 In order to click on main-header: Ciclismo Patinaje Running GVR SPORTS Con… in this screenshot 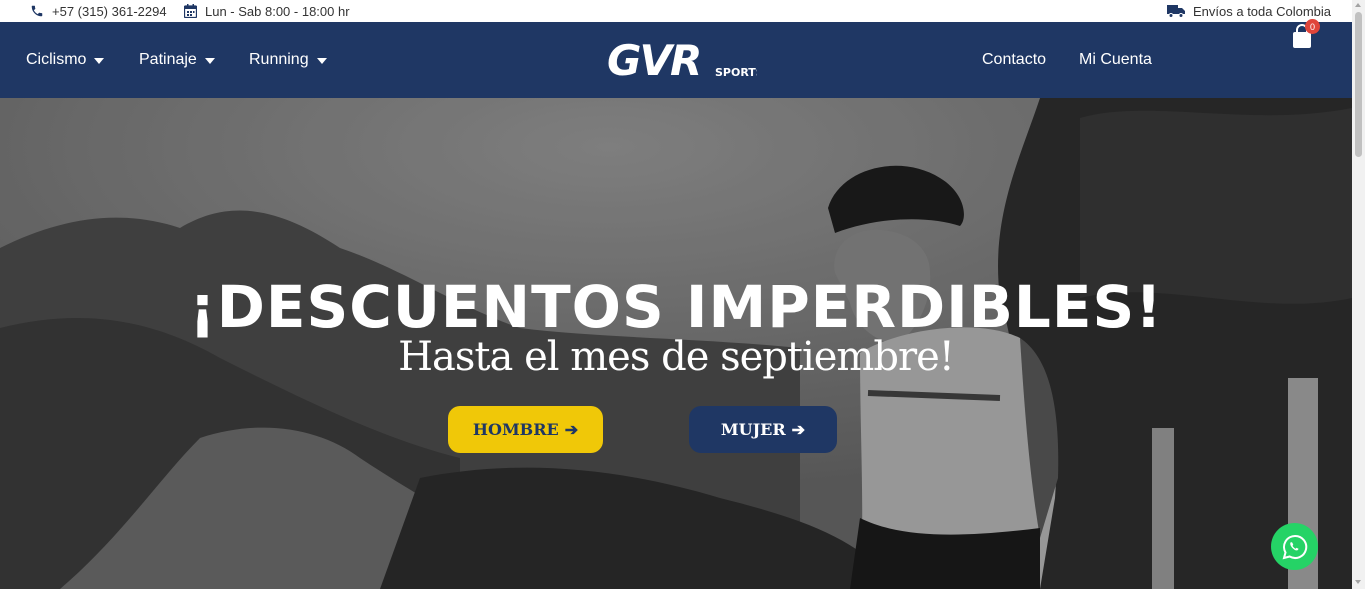, I will do `click(676, 60)`.